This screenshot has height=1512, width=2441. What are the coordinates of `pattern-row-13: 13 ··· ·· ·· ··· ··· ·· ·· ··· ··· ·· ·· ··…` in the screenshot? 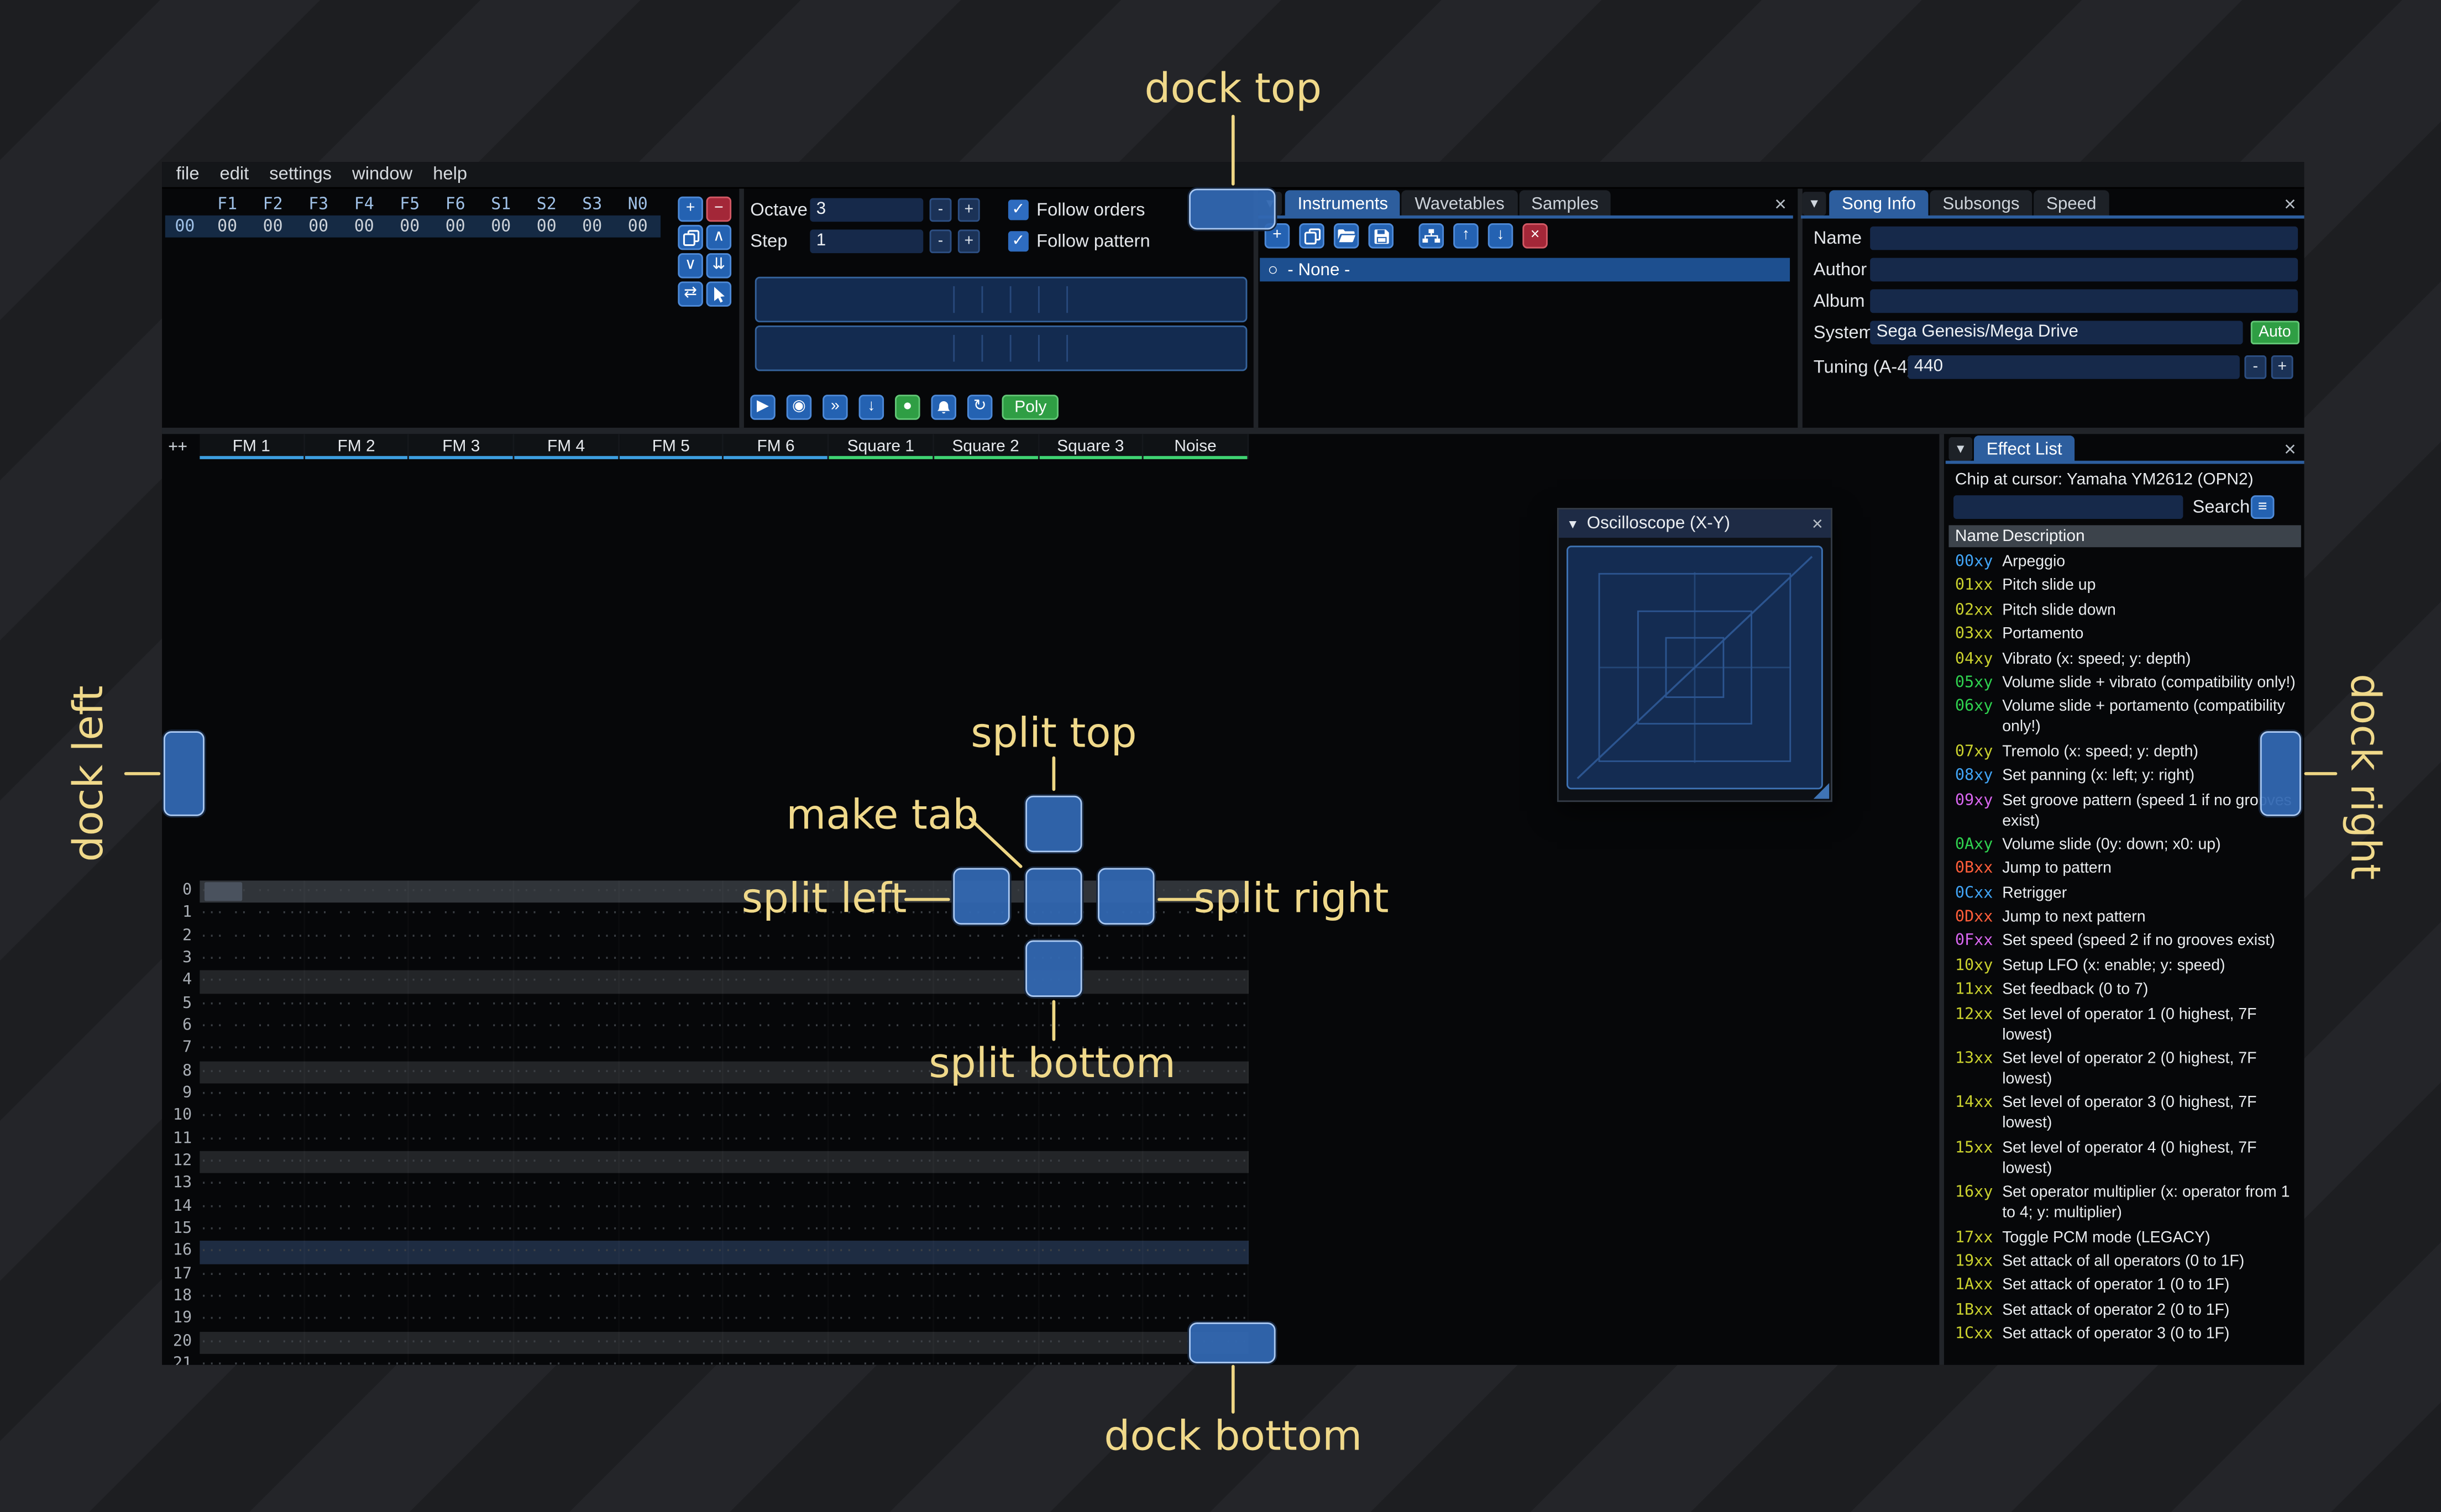 It's located at (705, 1184).